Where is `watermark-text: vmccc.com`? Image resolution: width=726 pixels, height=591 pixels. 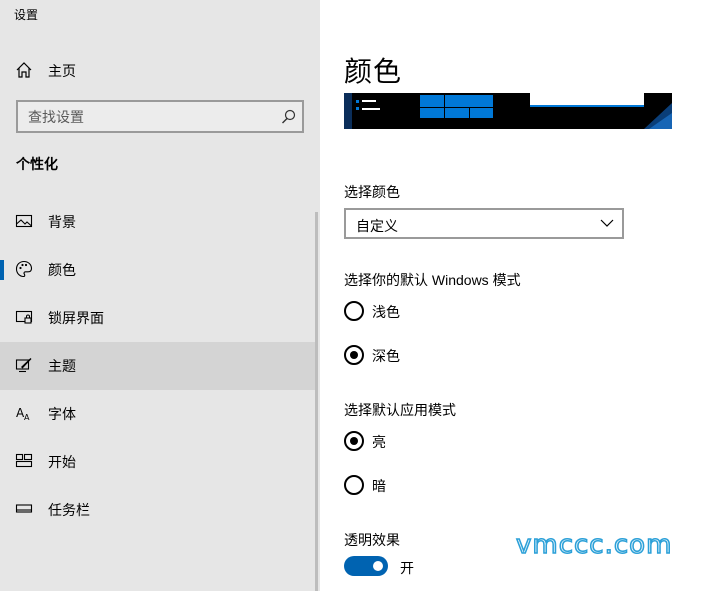 watermark-text: vmccc.com is located at coordinates (594, 545).